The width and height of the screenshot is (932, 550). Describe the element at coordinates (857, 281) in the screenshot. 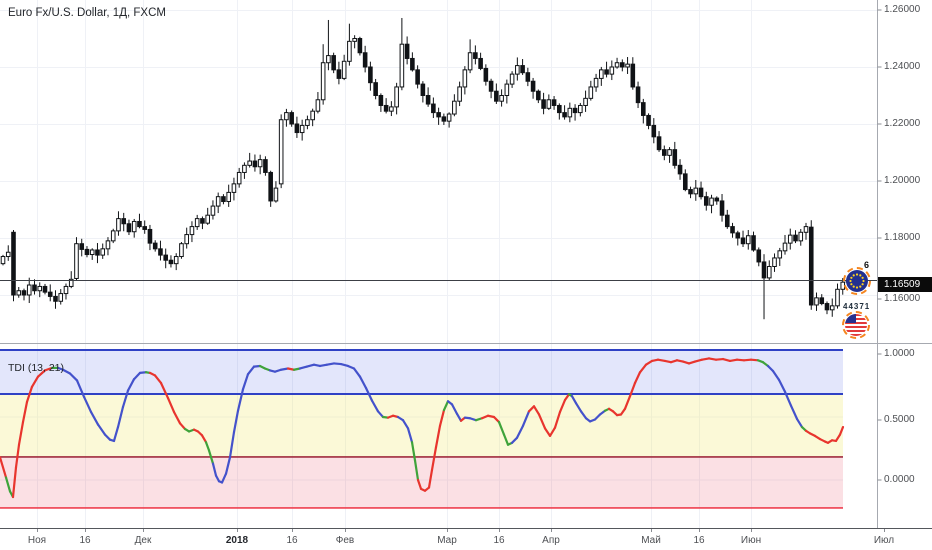

I see `eu-event-ring-icon` at that location.